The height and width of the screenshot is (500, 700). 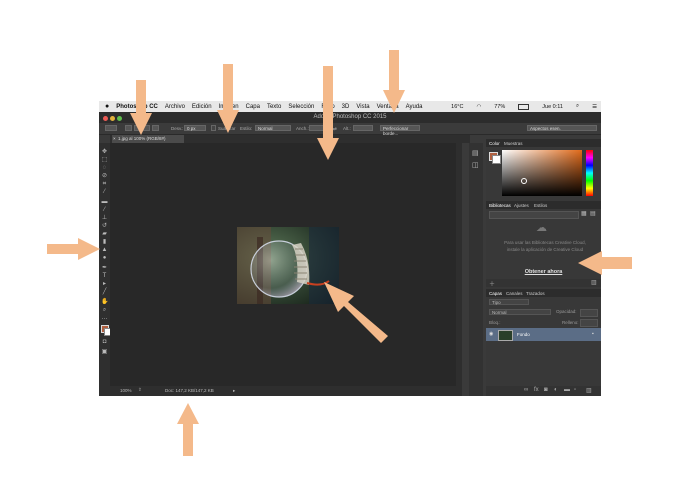 What do you see at coordinates (104, 176) in the screenshot?
I see `quick-selection-tool-icon: ⊘` at bounding box center [104, 176].